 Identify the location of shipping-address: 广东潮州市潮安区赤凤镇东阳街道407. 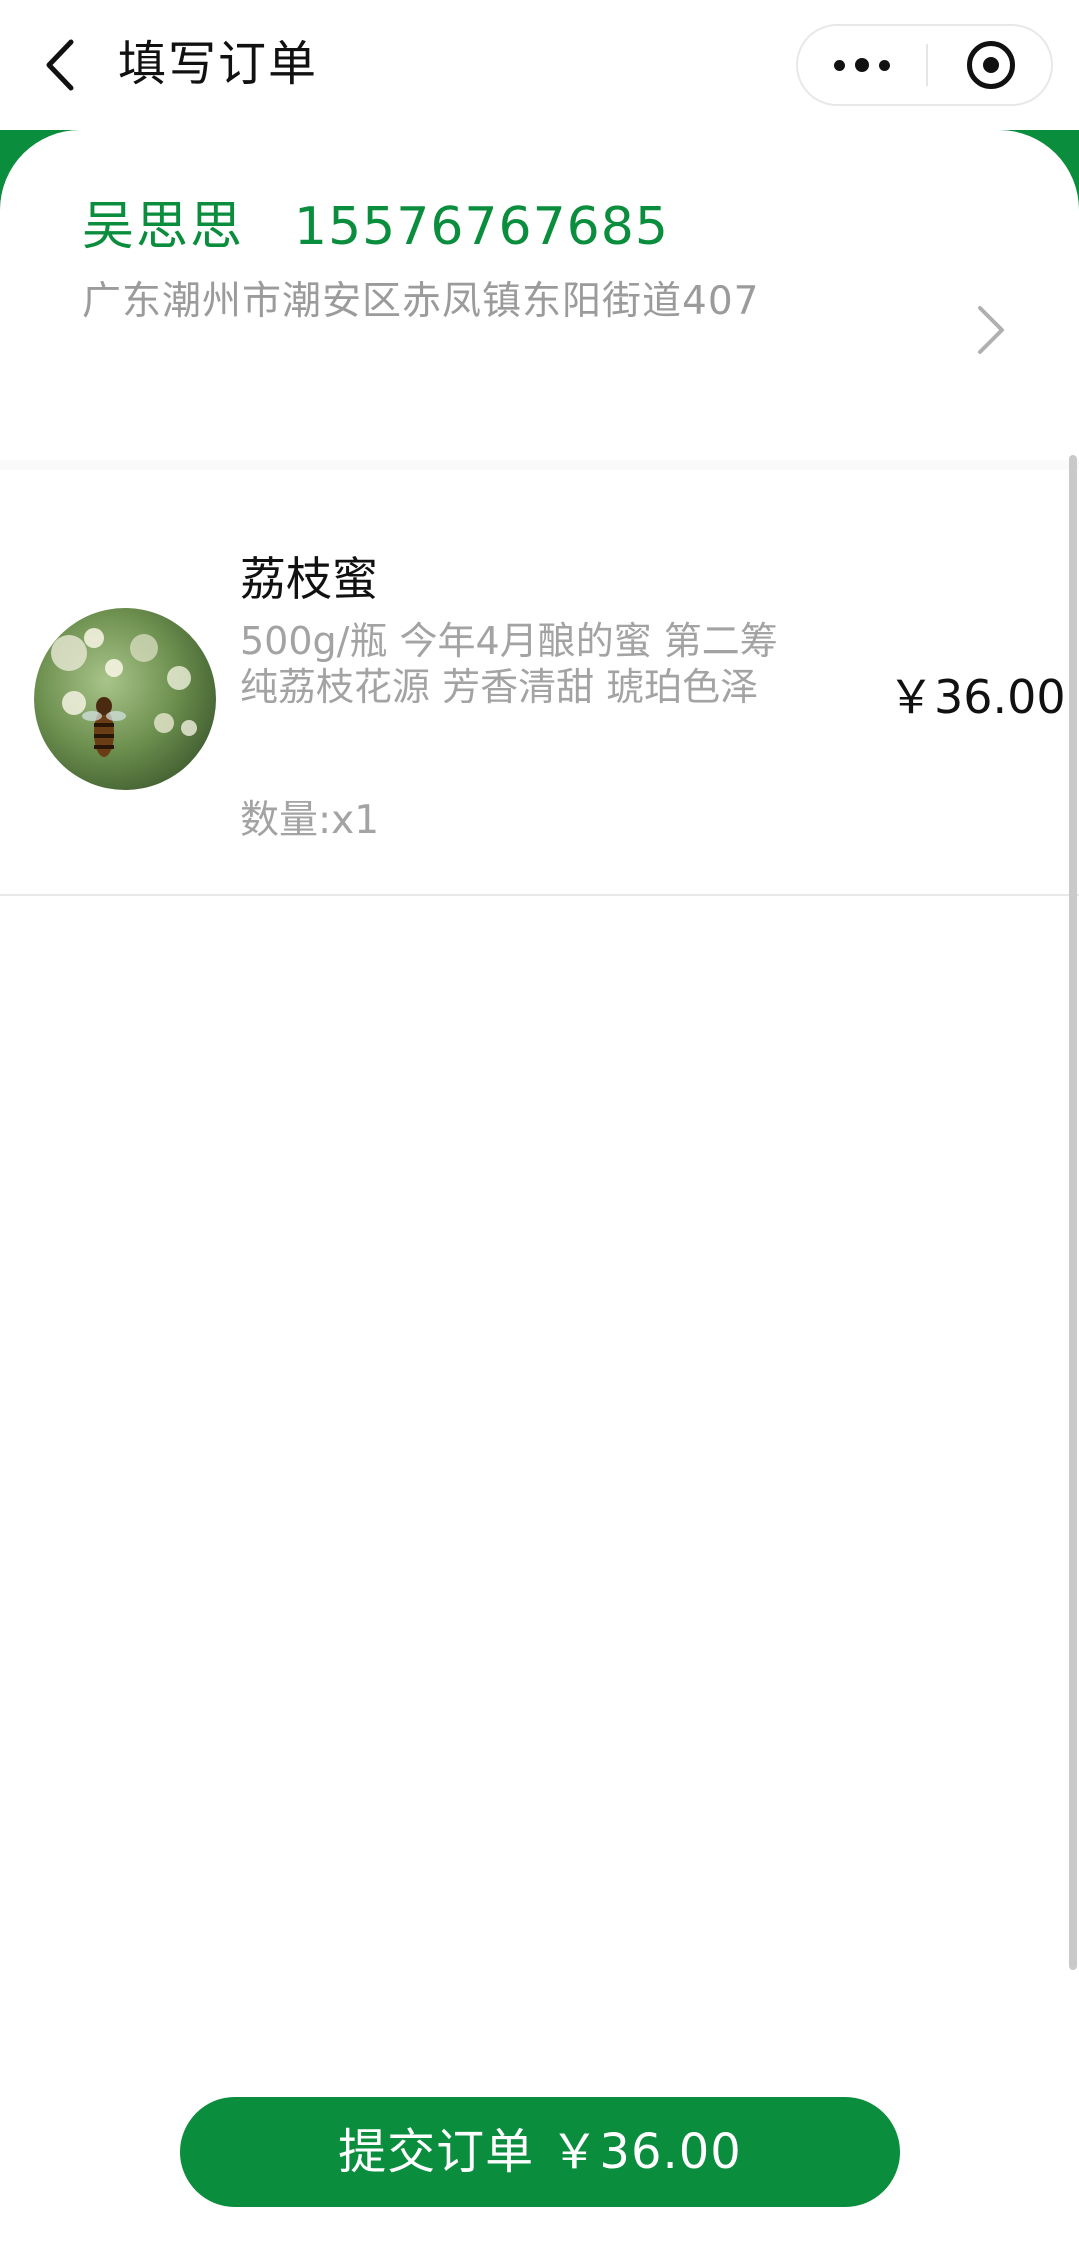
(421, 301).